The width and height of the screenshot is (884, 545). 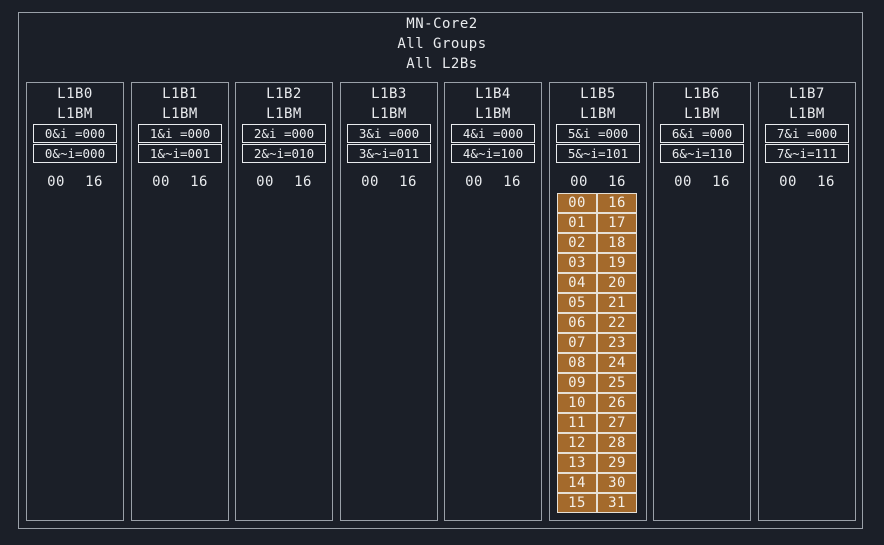 I want to click on condition-and: 7&i =000, so click(x=807, y=133).